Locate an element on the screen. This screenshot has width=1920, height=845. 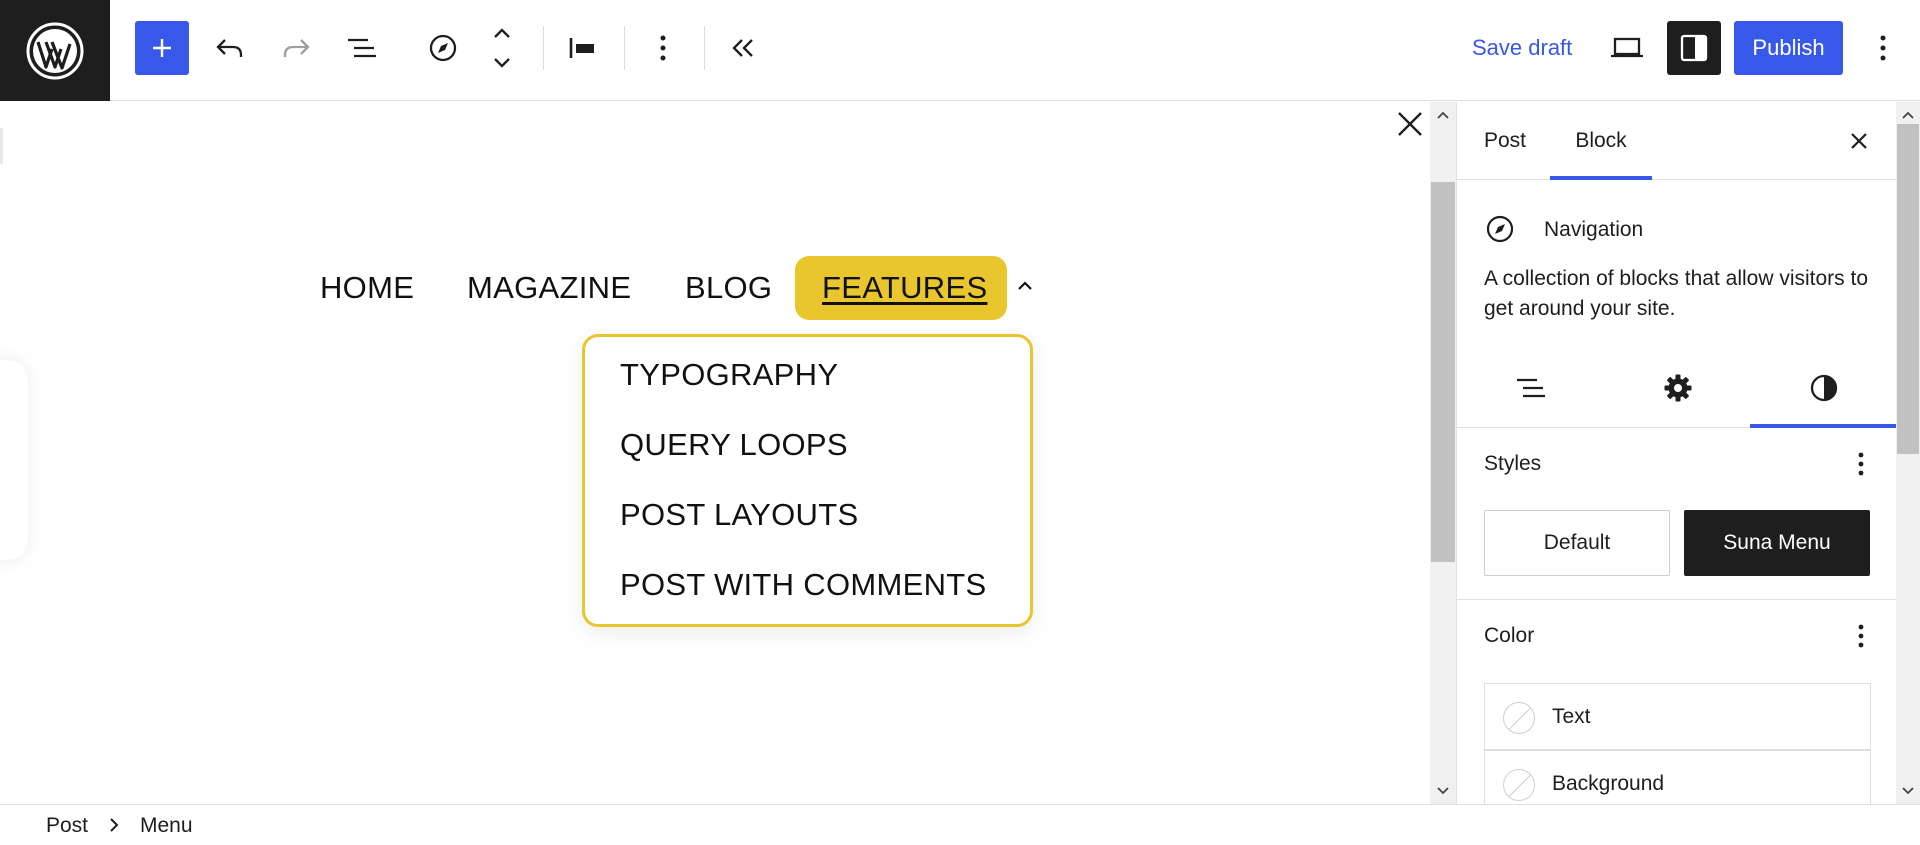
color-panel: Color Text Background is located at coordinates (1676, 702).